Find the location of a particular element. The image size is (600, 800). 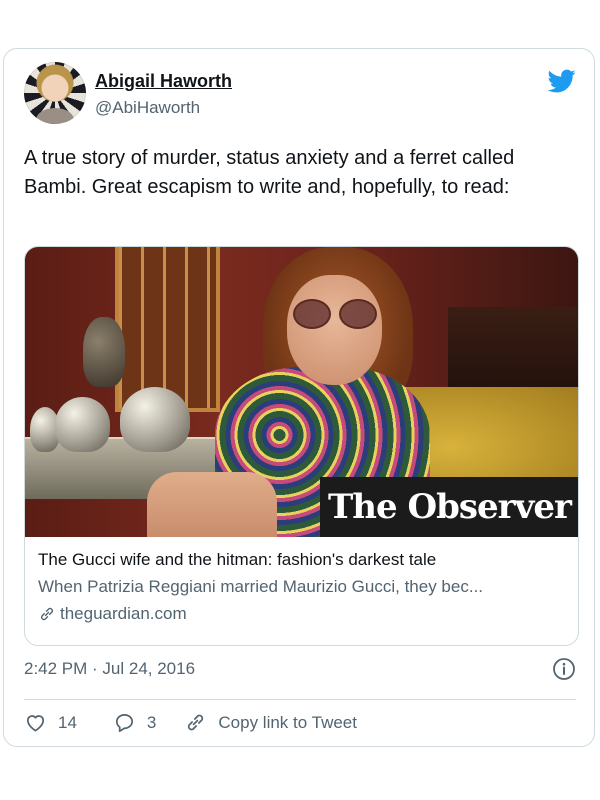

action-bar: 14 3 Copy link to Tweet is located at coordinates (190, 722).